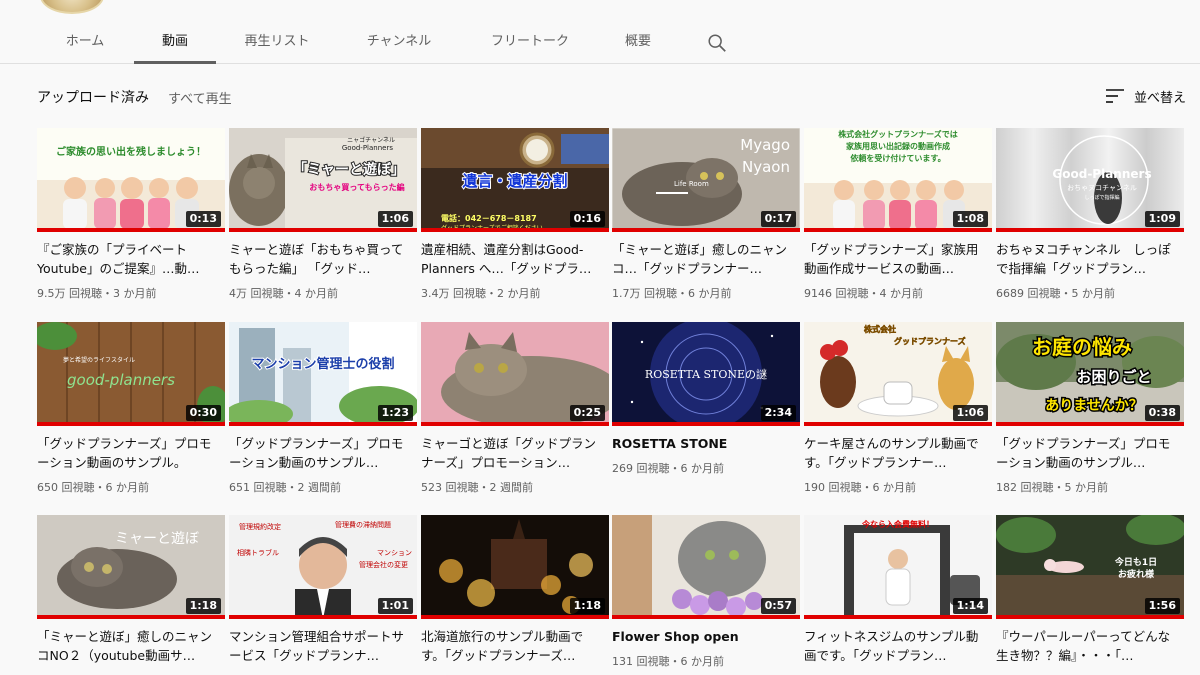  What do you see at coordinates (363, 524) in the screenshot?
I see `thumbnail-caption: 管理費の滞納問題` at bounding box center [363, 524].